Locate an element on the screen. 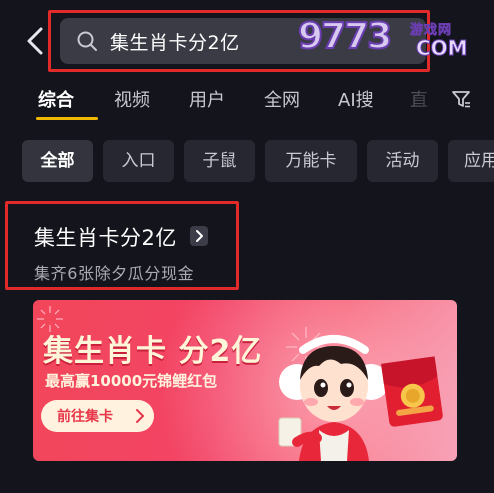 Image resolution: width=494 pixels, height=493 pixels. banner-title: 集生肖卡 分2亿 is located at coordinates (153, 351).